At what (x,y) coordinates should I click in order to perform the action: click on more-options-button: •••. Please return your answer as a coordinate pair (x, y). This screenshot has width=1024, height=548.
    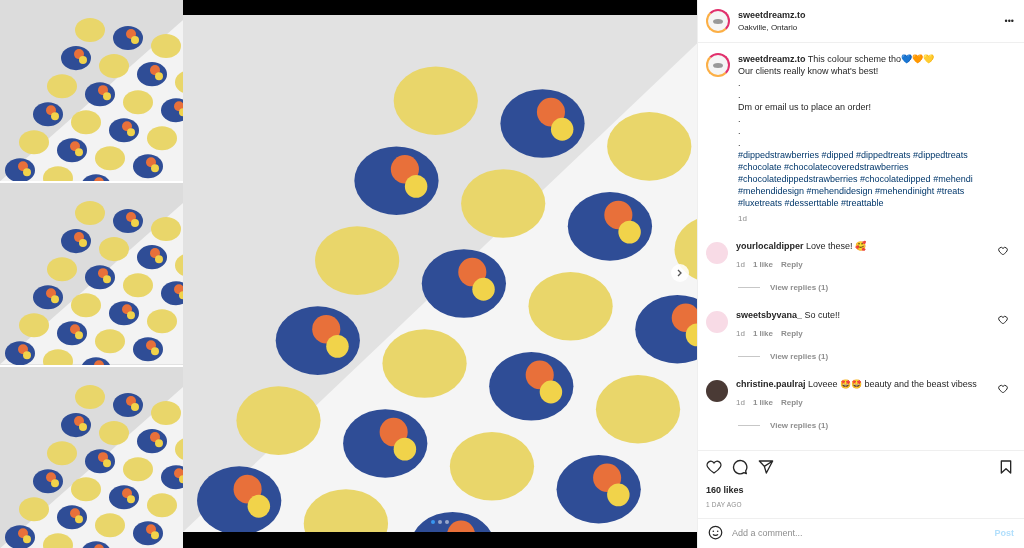
    Looking at the image, I should click on (1009, 21).